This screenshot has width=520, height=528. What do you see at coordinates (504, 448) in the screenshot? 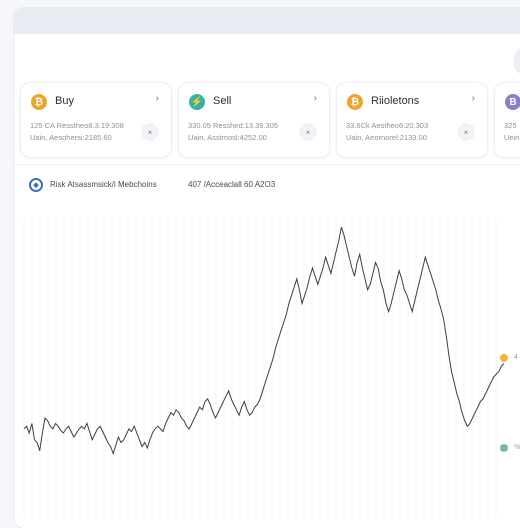
I see `legend-dot-teal` at bounding box center [504, 448].